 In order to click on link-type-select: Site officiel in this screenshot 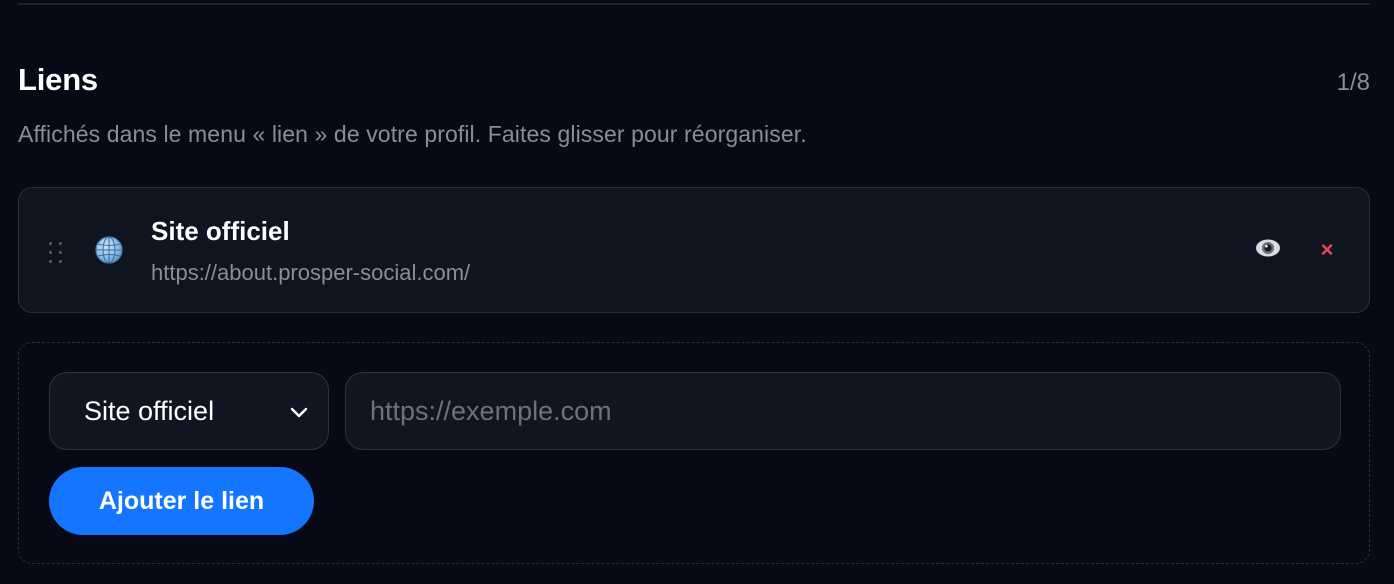, I will do `click(189, 411)`.